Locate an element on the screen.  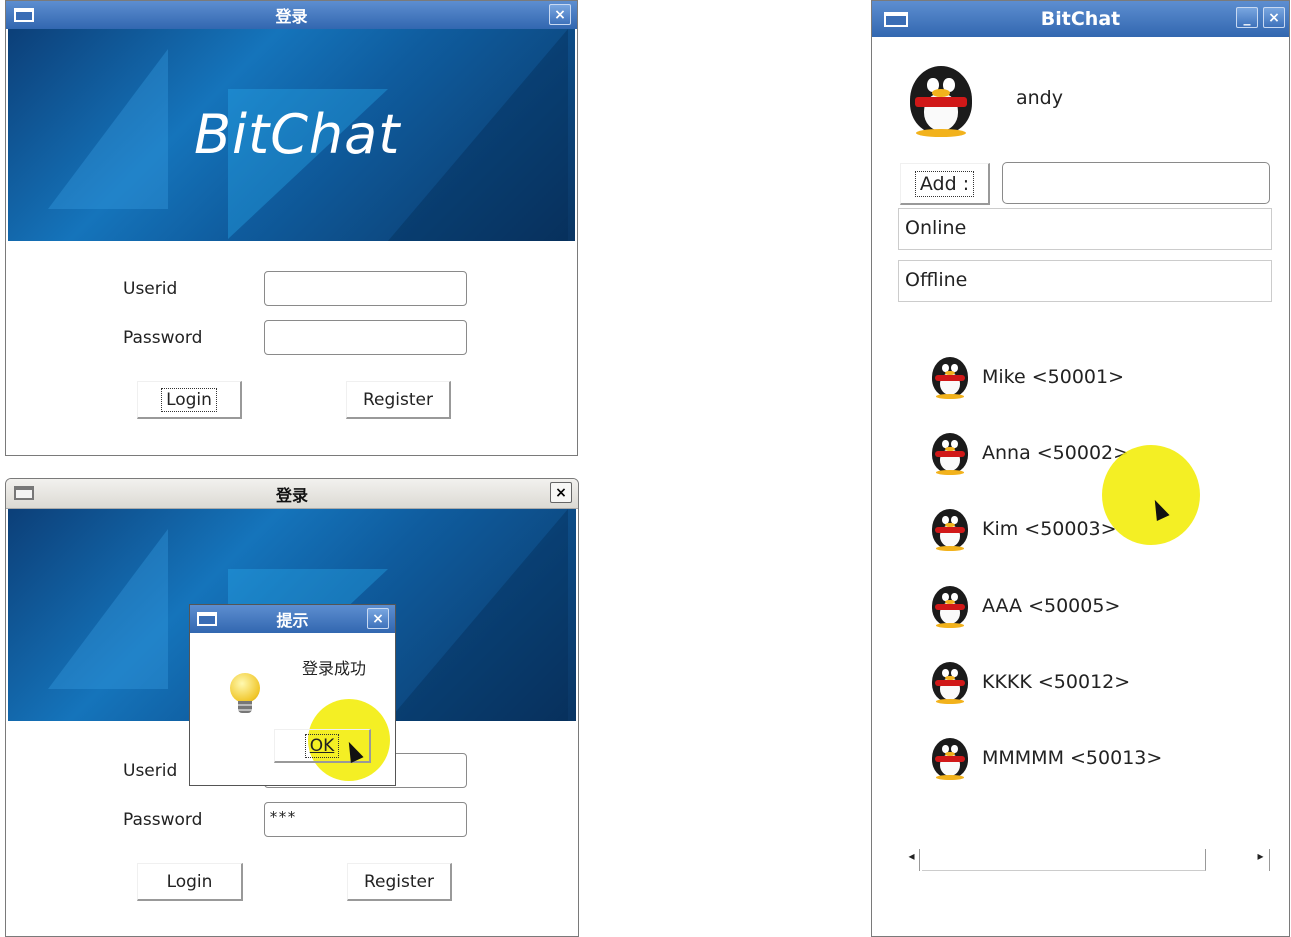
login-titlebar-inactive: 登录 × is located at coordinates (292, 494).